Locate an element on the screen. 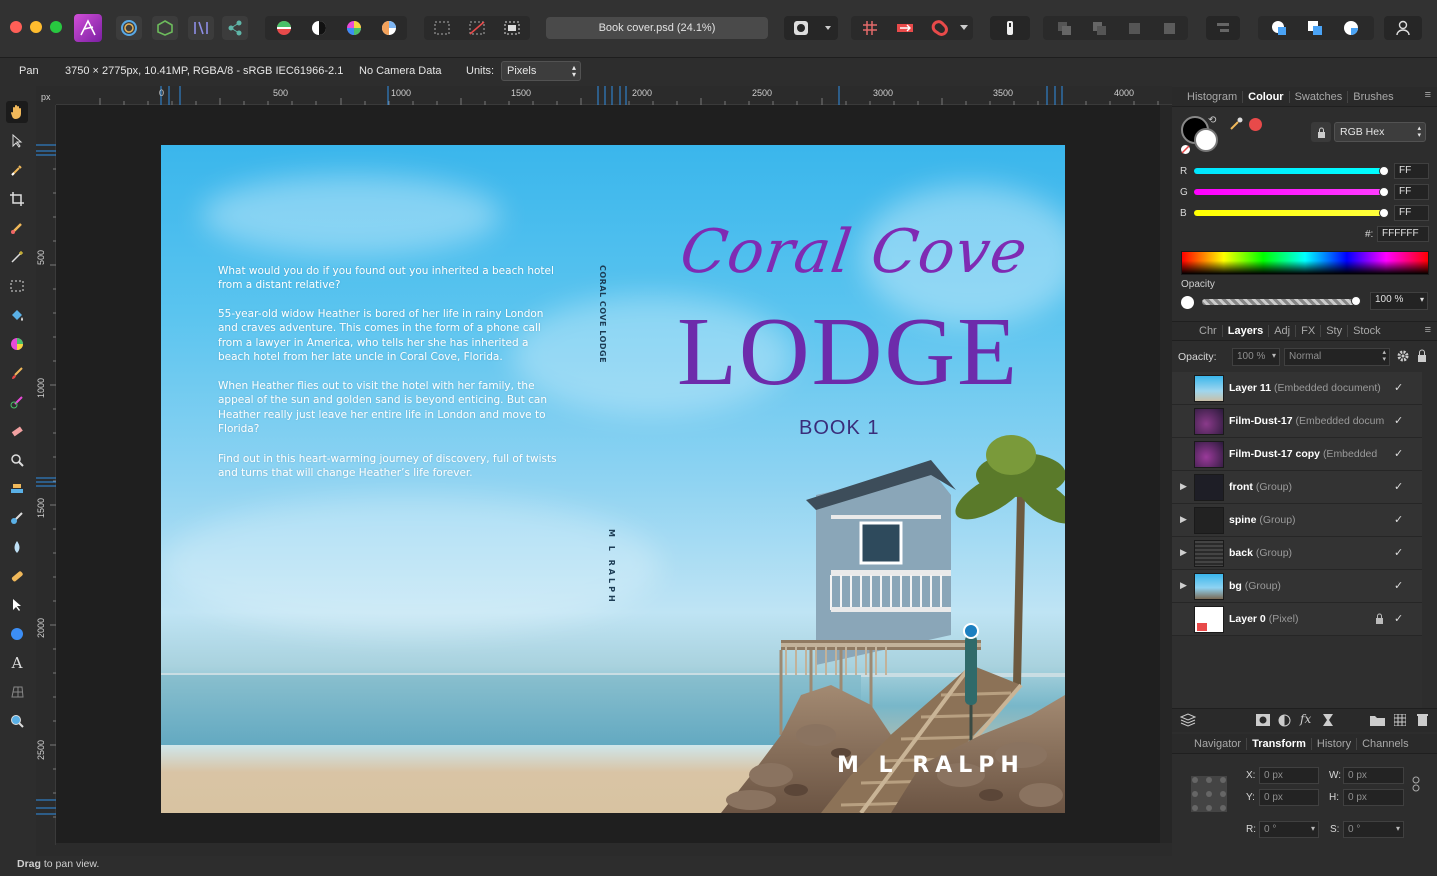  hsl-icon is located at coordinates (354, 28).